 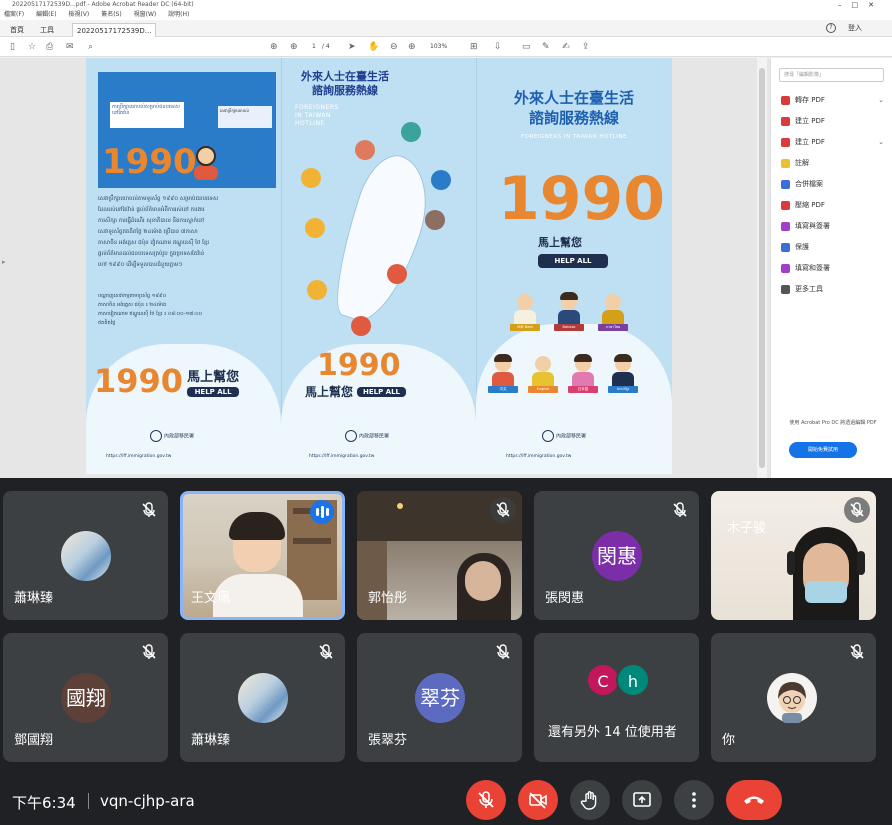 I want to click on meeting-code: vqn-cjhp-ara, so click(x=147, y=801).